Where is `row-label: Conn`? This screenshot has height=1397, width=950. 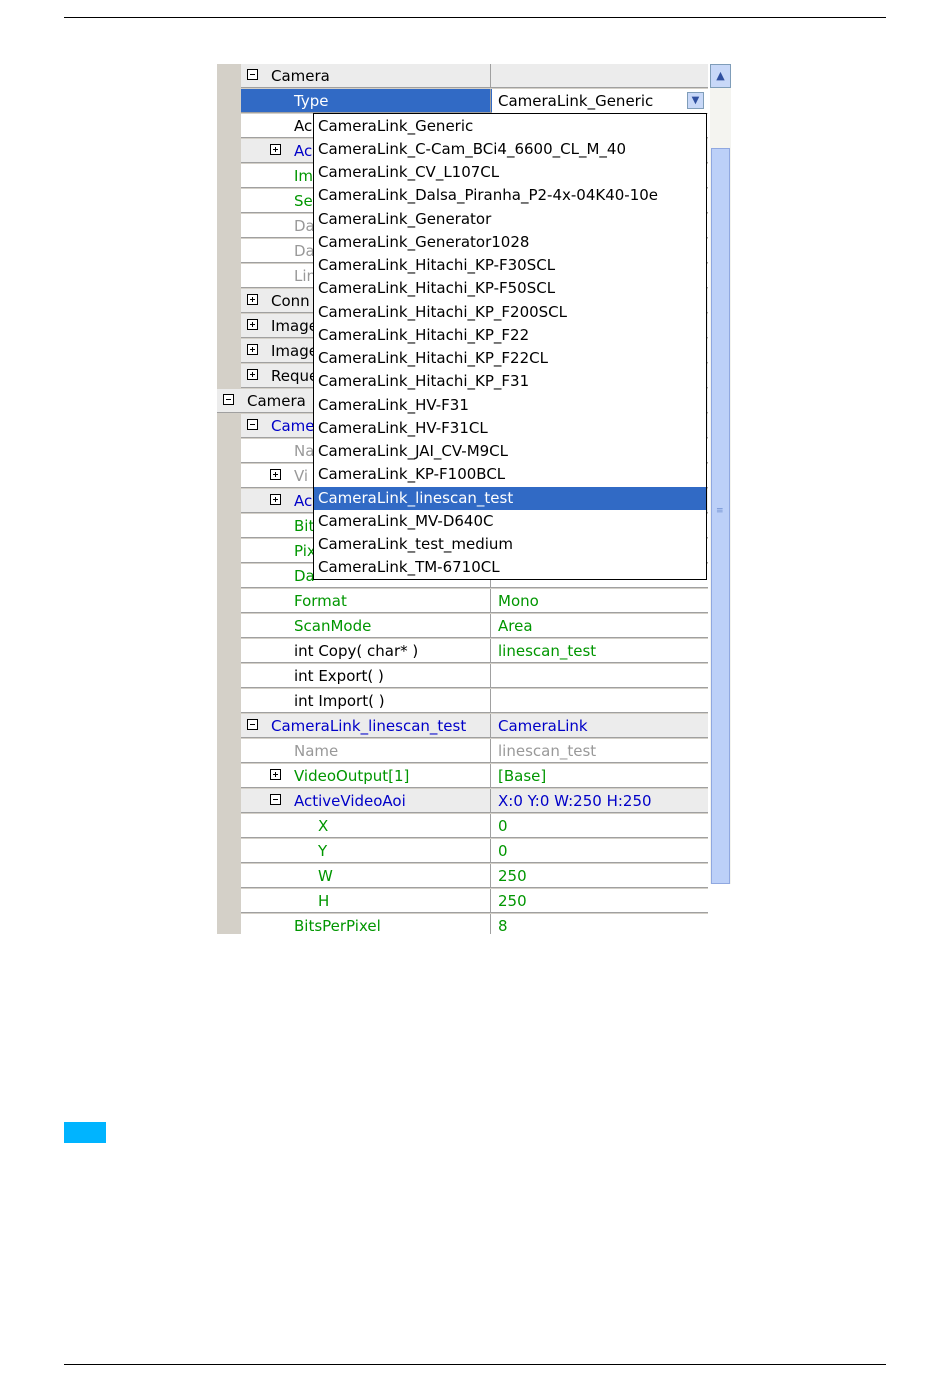 row-label: Conn is located at coordinates (290, 301).